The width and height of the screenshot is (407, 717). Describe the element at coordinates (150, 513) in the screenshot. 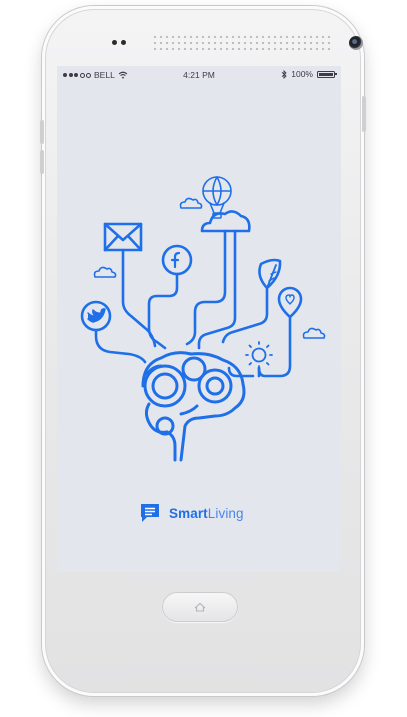

I see `chat-bubble-icon` at that location.